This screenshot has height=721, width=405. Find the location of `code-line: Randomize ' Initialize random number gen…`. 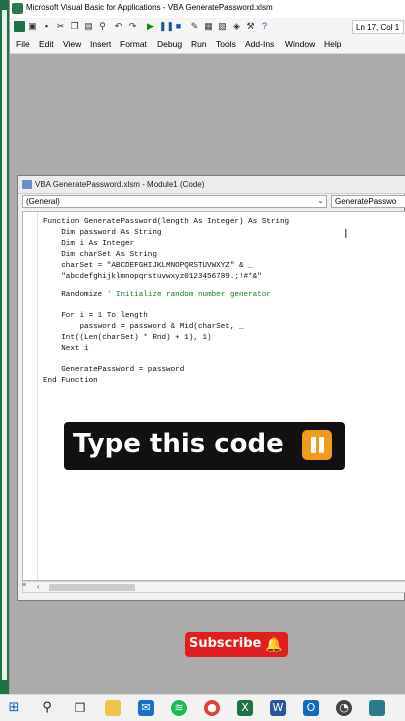

code-line: Randomize ' Initialize random number gen… is located at coordinates (157, 295).